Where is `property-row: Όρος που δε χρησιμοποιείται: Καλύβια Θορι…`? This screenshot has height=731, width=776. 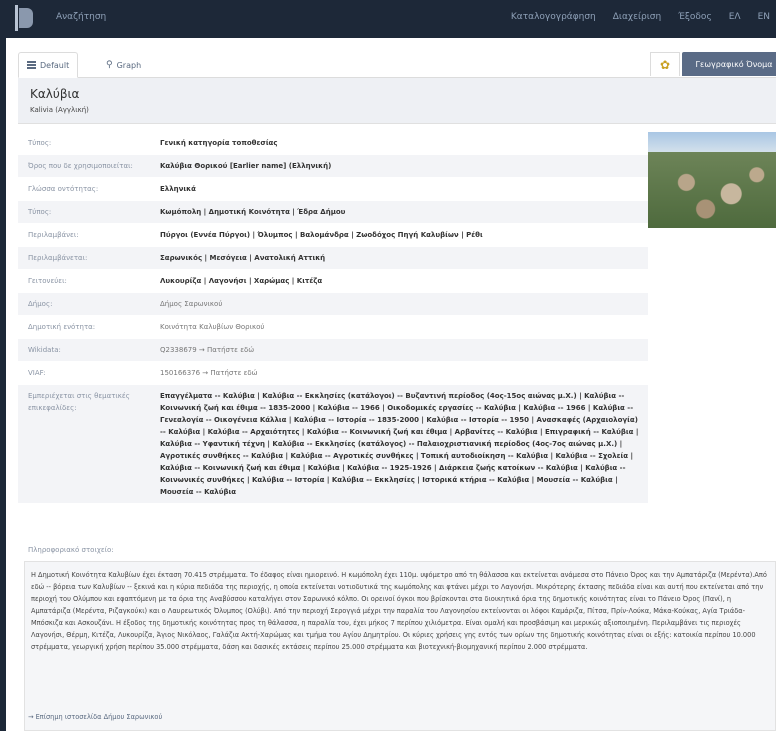
property-row: Όρος που δε χρησιμοποιείται: Καλύβια Θορι… is located at coordinates (333, 166).